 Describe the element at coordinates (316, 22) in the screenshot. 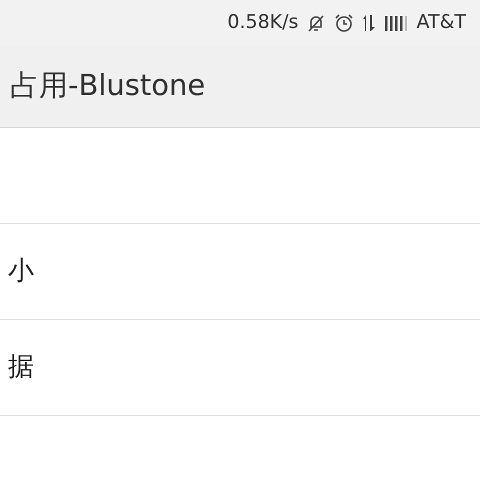

I see `bell-off-icon` at that location.